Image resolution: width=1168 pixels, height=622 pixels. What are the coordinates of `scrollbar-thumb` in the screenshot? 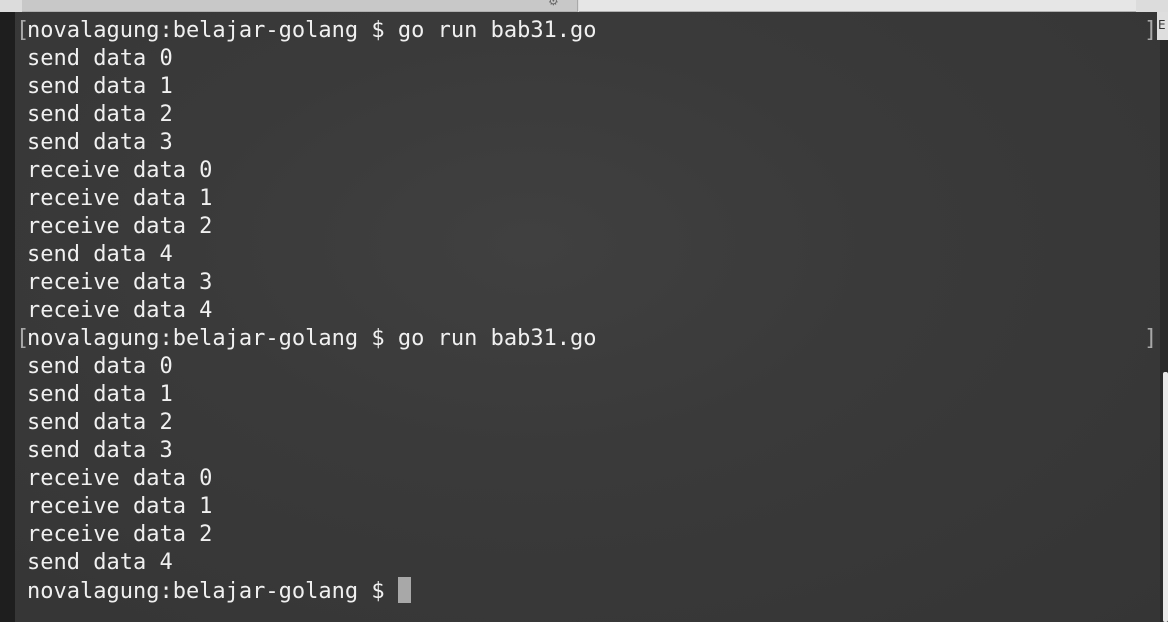 It's located at (1165, 497).